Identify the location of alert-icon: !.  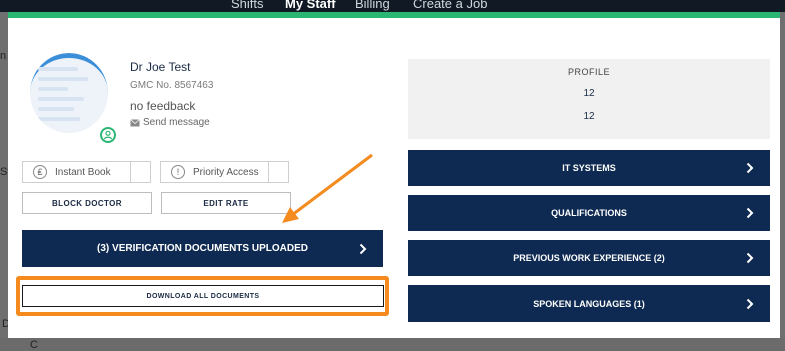
(178, 172).